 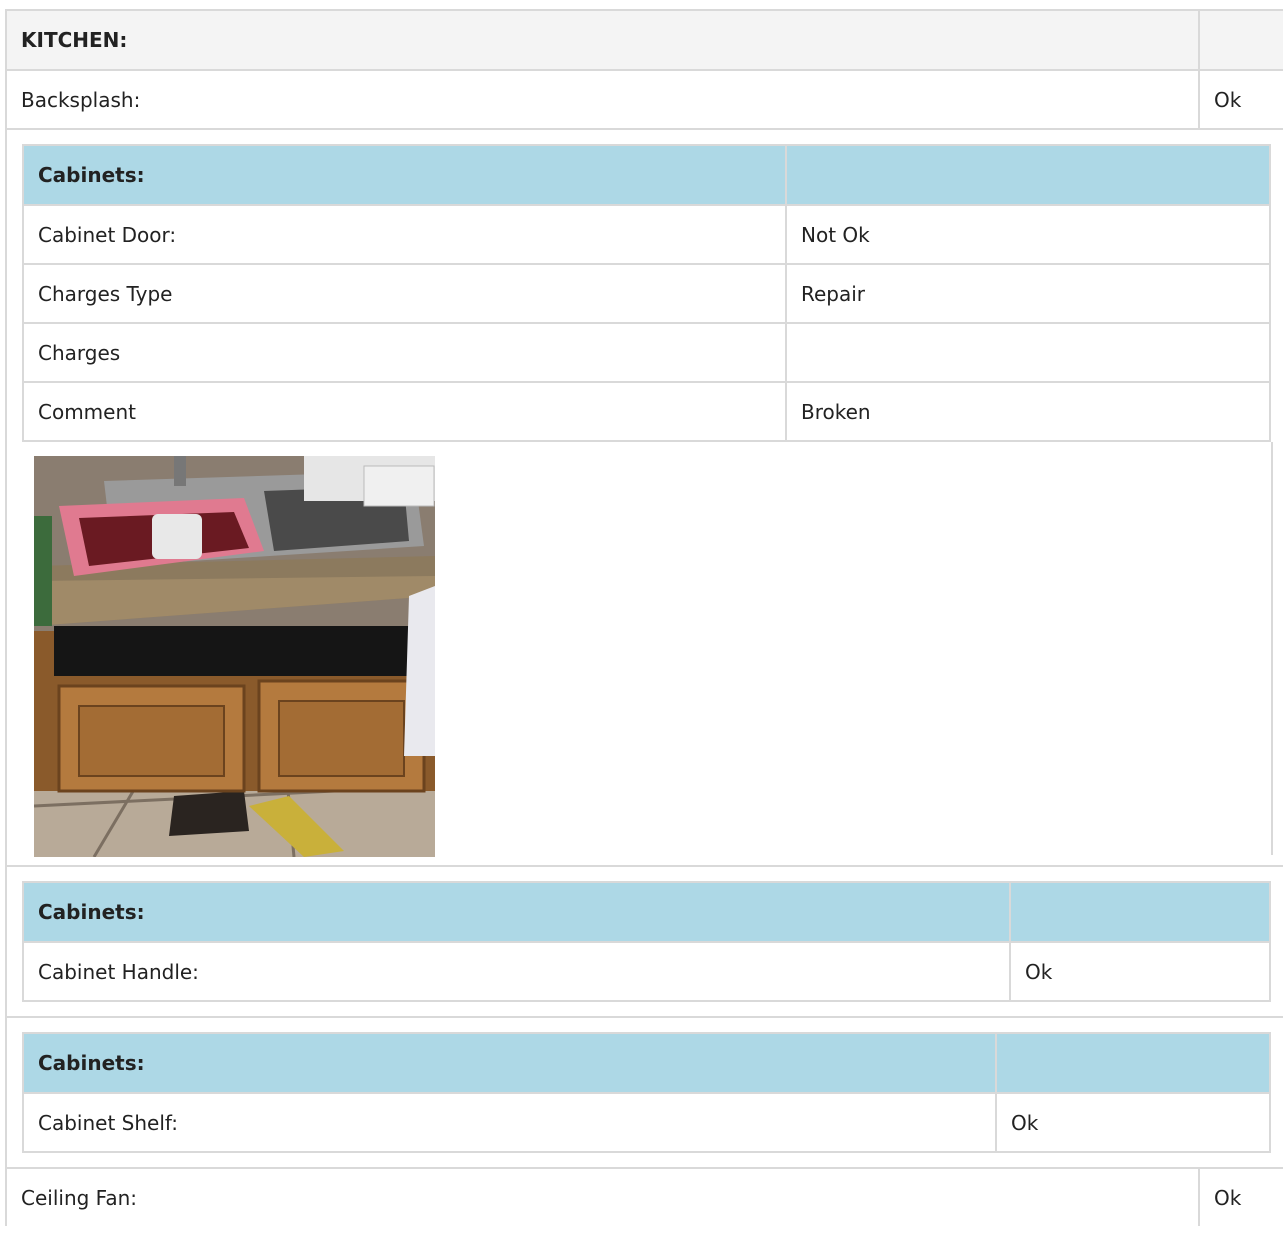 What do you see at coordinates (81, 99) in the screenshot?
I see `row-label: Backsplash:` at bounding box center [81, 99].